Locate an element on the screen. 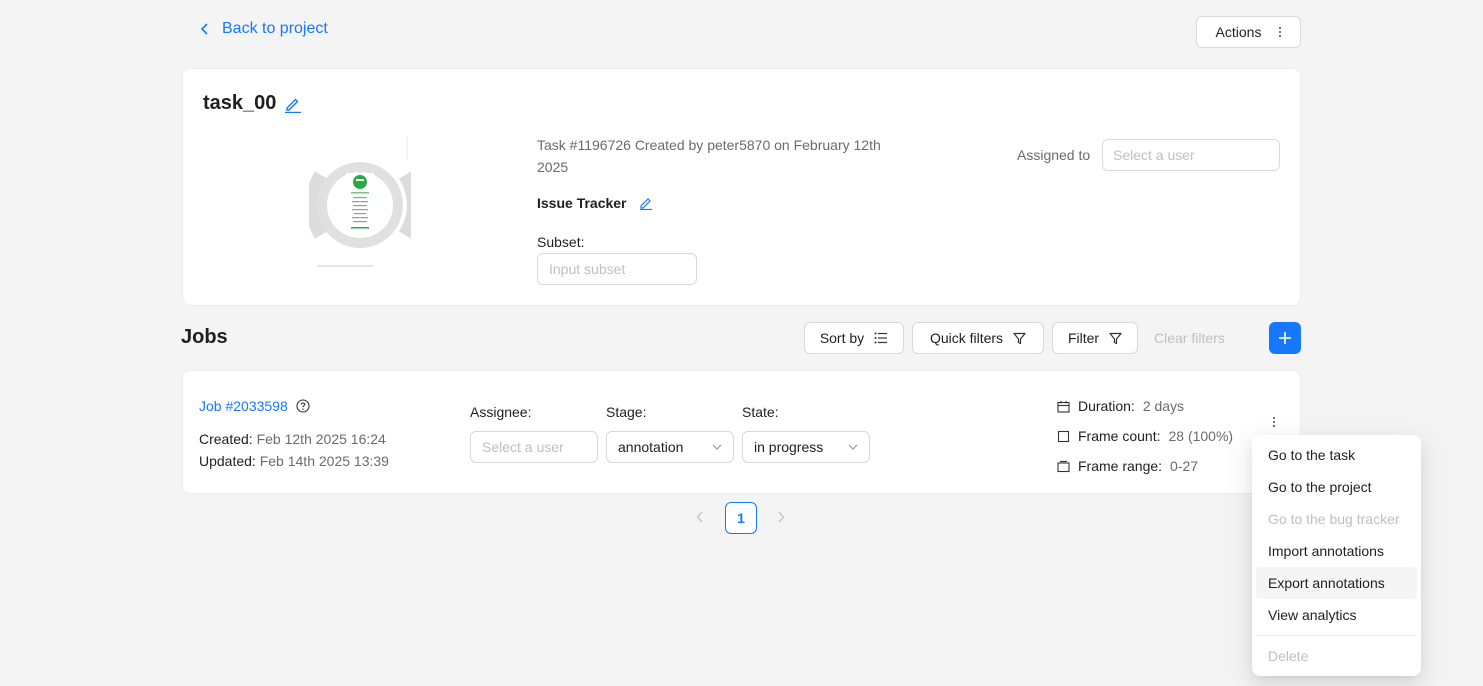  actions-button-label: Actions is located at coordinates (1238, 32).